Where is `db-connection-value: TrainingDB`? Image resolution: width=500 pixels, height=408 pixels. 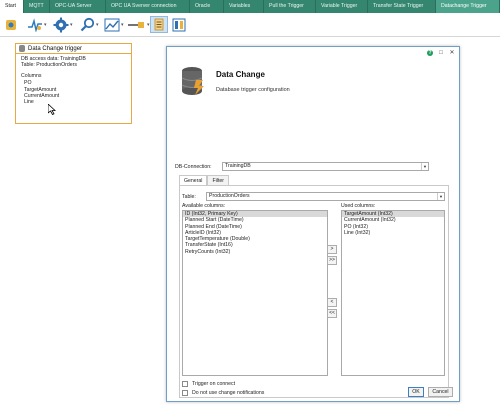
db-connection-value: TrainingDB is located at coordinates (238, 166).